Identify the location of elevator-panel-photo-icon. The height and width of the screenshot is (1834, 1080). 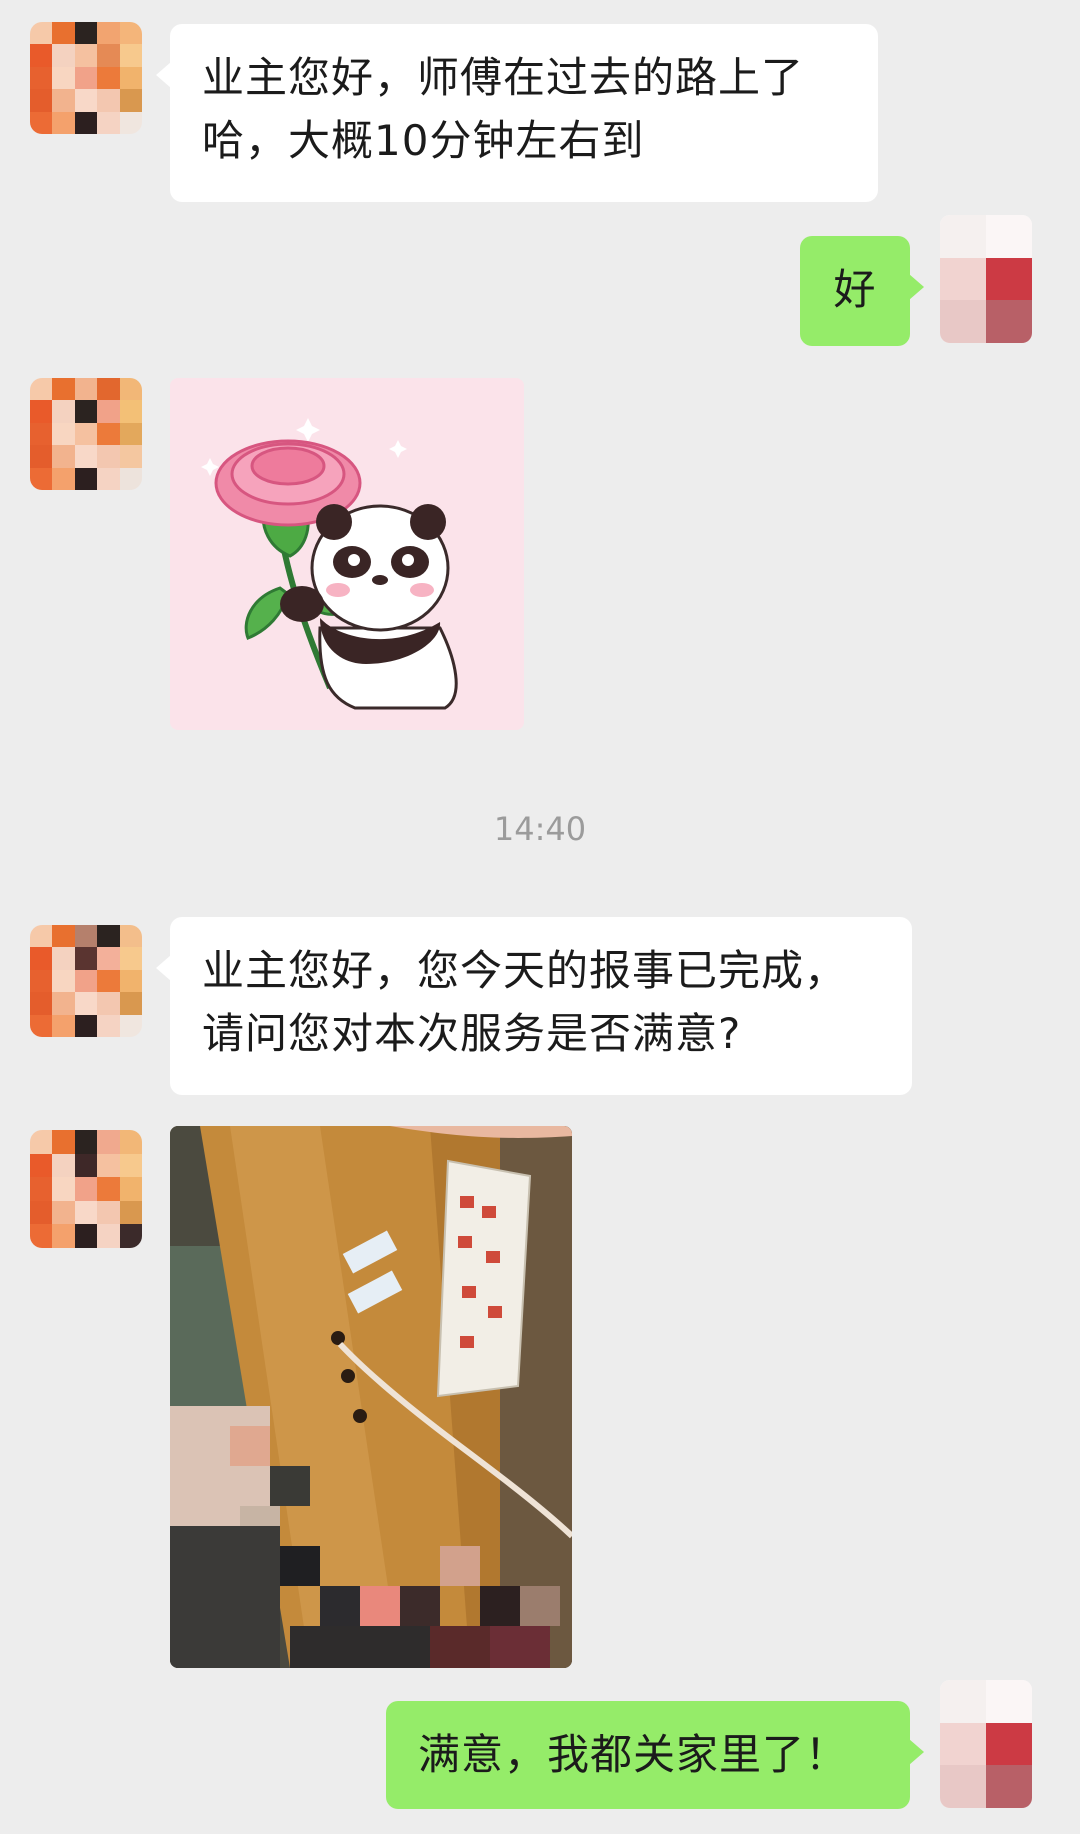
(371, 1397).